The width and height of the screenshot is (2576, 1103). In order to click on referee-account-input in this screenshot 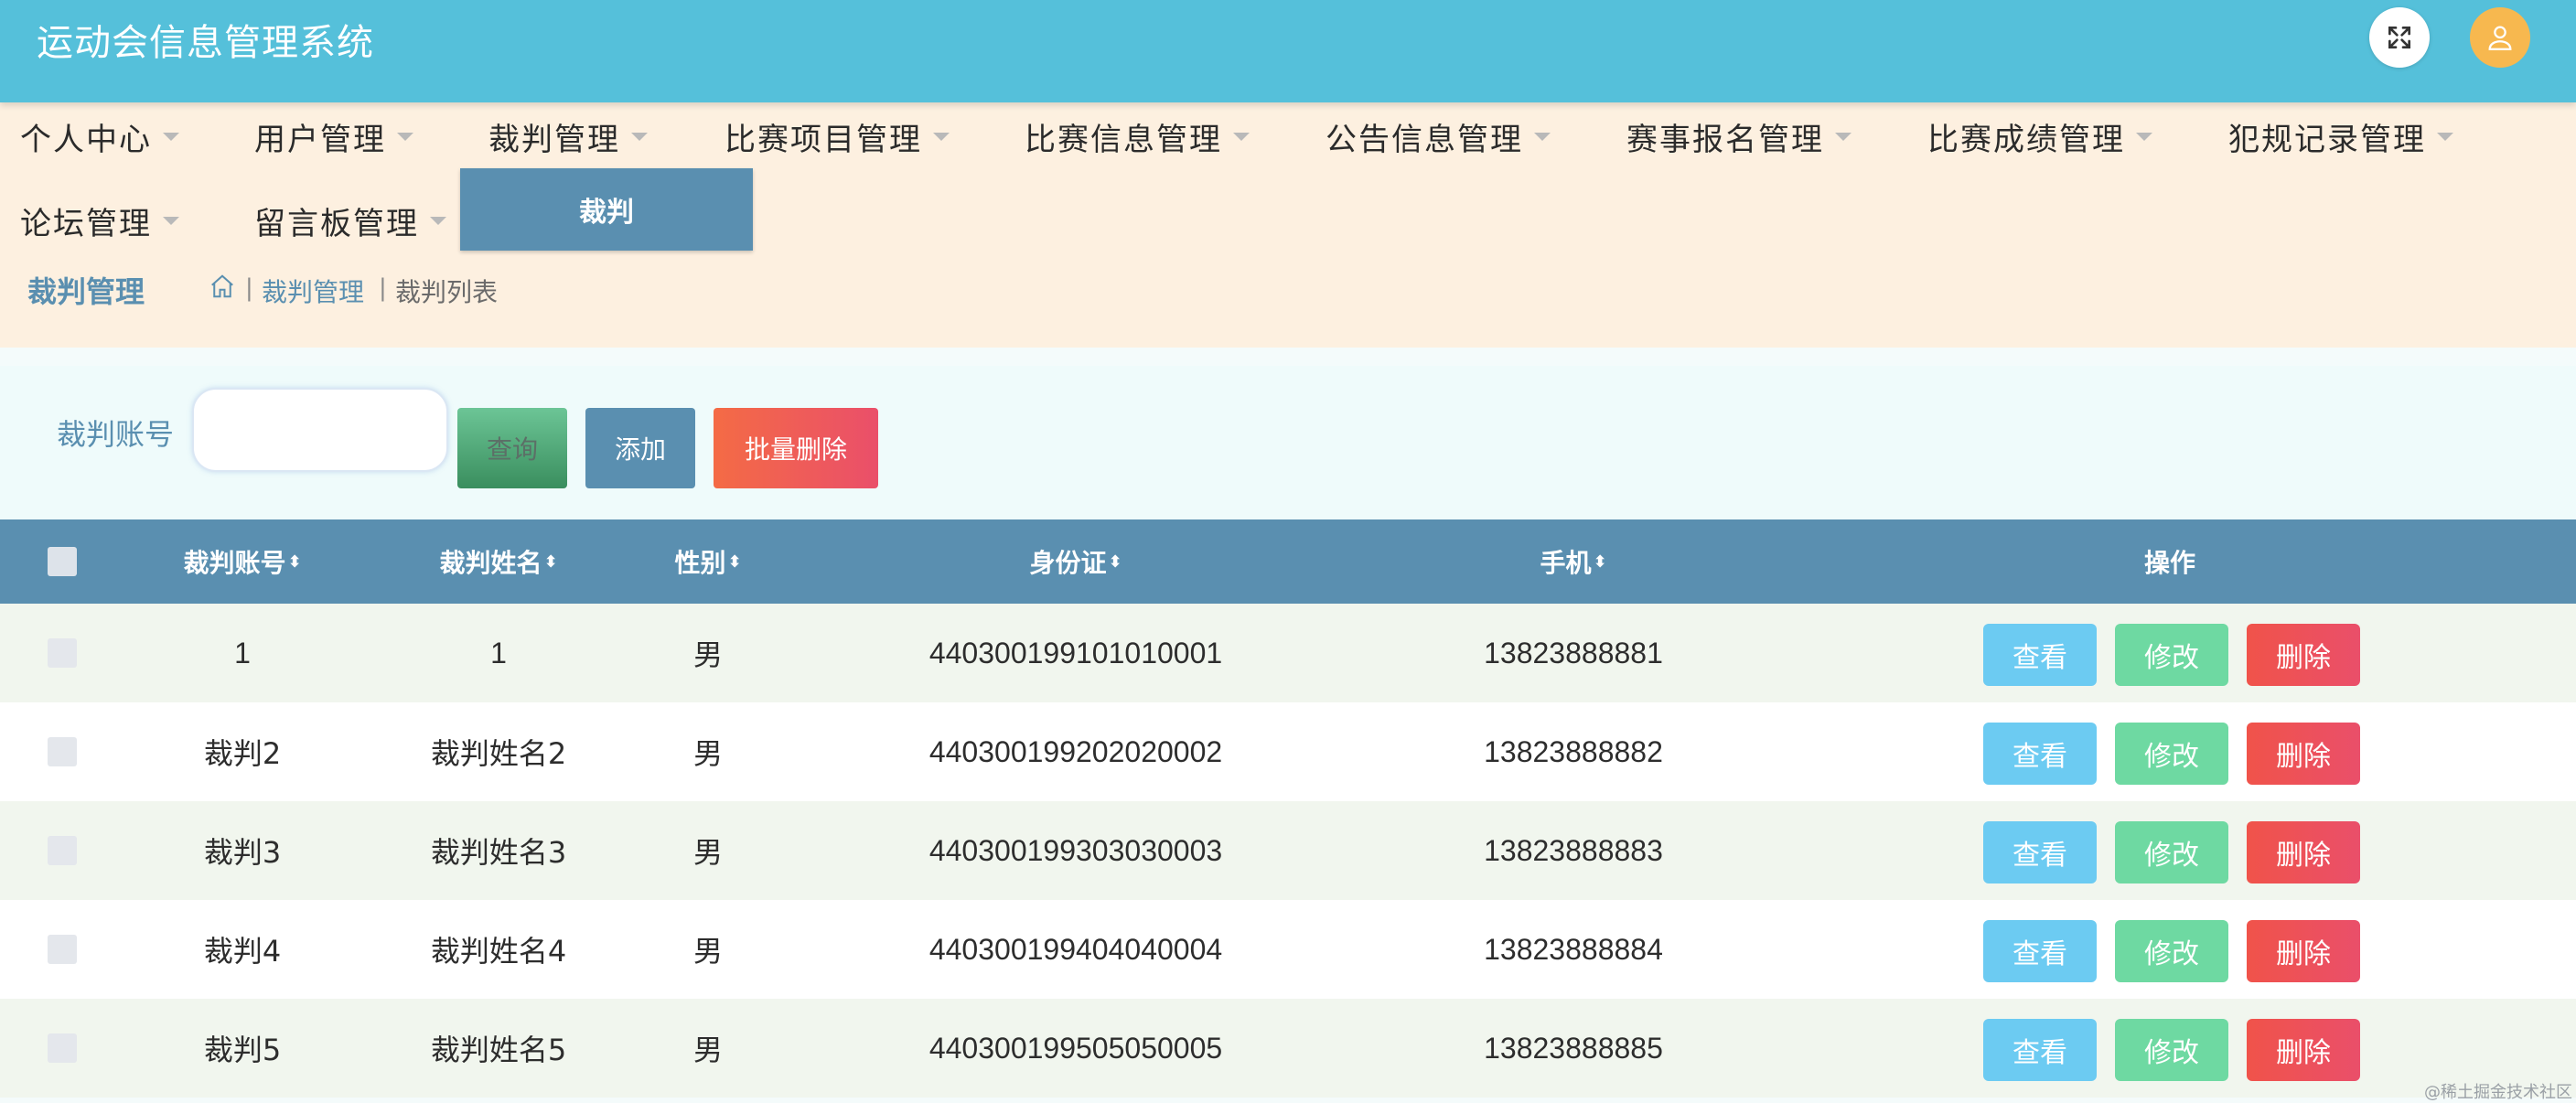, I will do `click(320, 430)`.